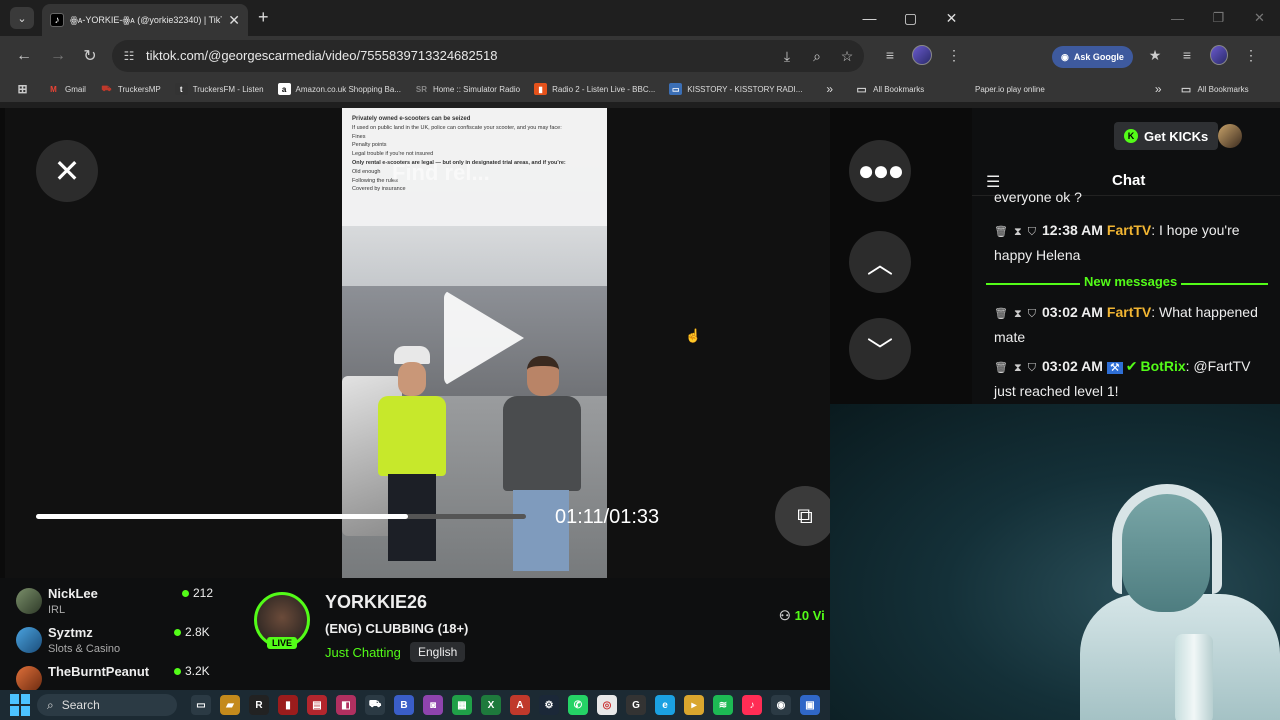  I want to click on sidebar-channel-nicklee: NickLee IRL 212, so click(116, 604).